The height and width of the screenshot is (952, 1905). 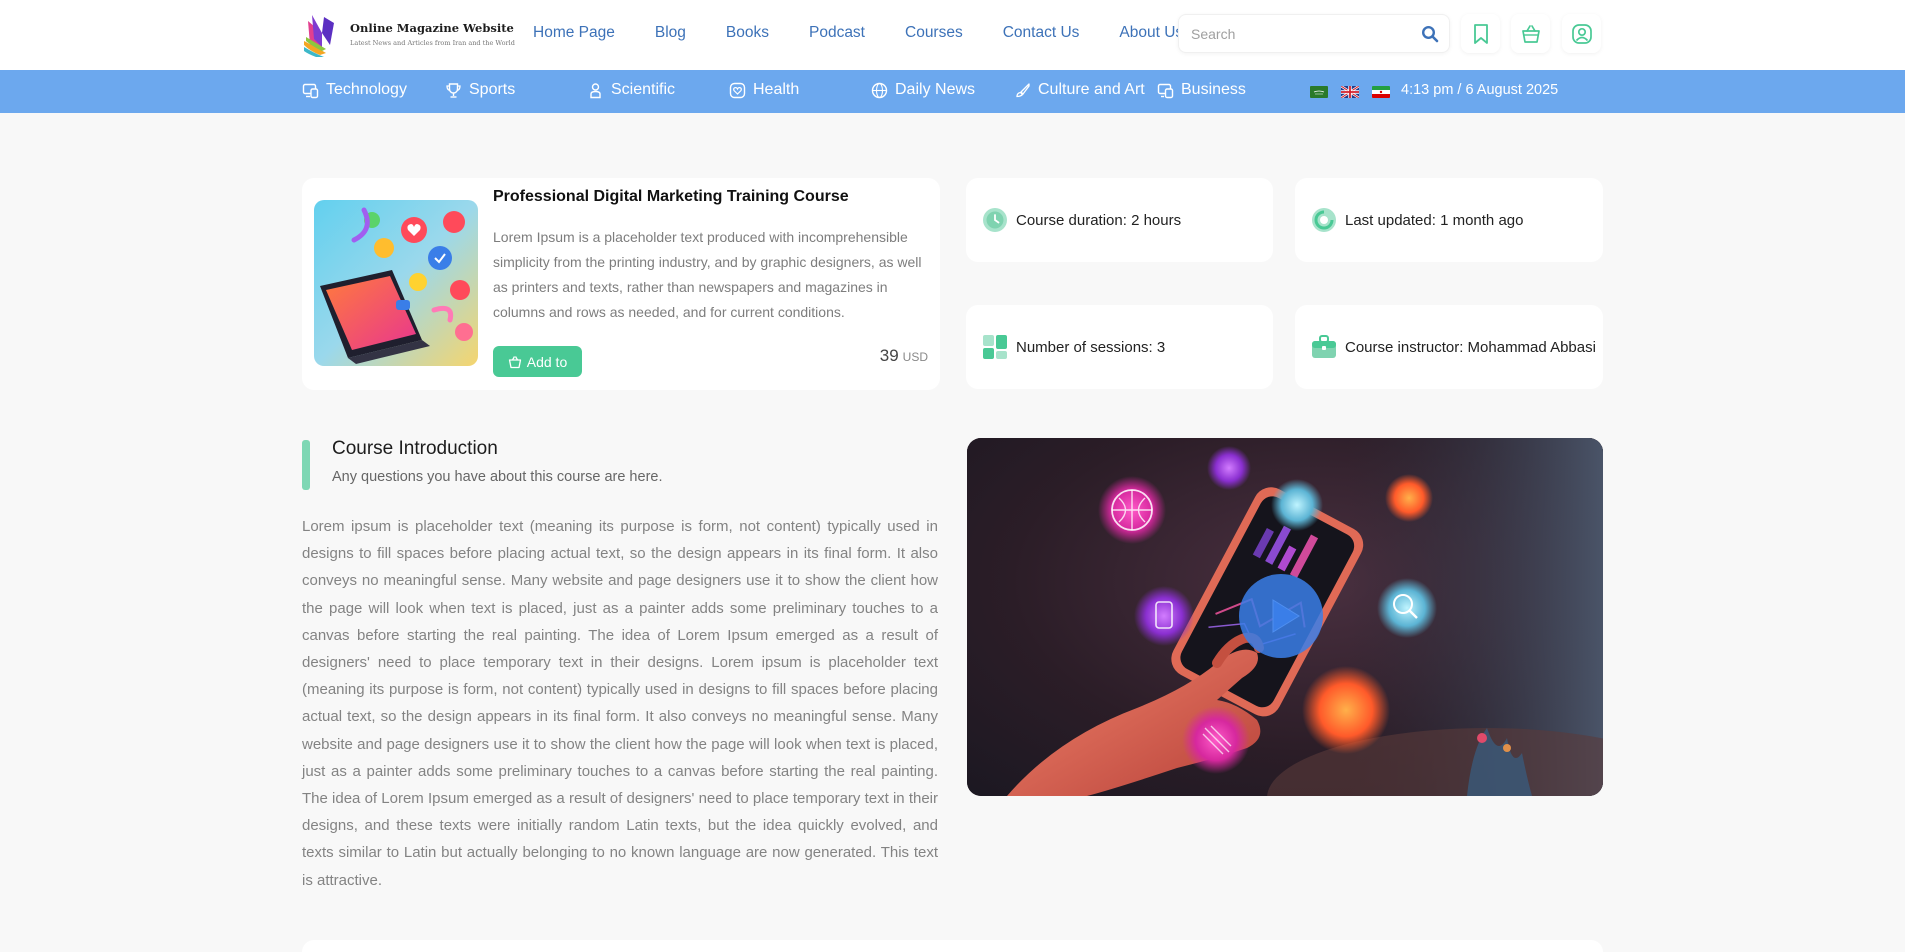 What do you see at coordinates (776, 89) in the screenshot?
I see `category-label: Health` at bounding box center [776, 89].